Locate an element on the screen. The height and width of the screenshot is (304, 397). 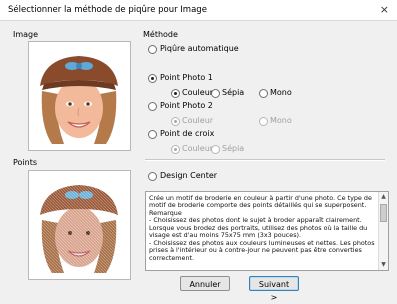
method-divider is located at coordinates (265, 160).